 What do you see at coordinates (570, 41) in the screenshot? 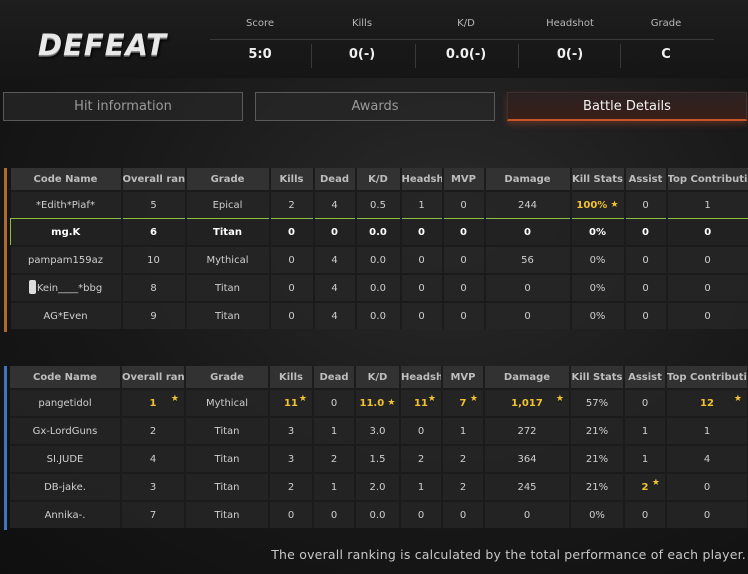
I see `stat-headshot: Headshot 0(-)` at bounding box center [570, 41].